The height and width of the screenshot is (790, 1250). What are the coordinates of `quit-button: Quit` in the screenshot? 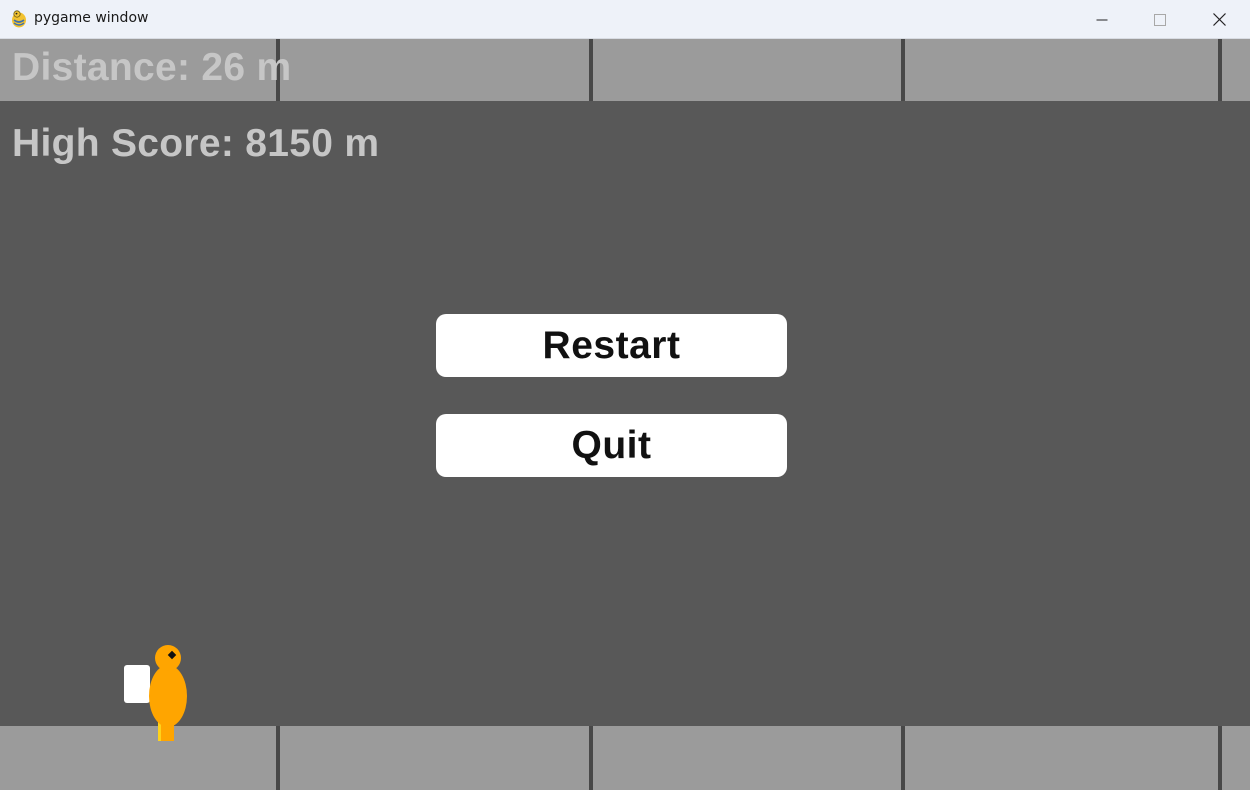 It's located at (611, 445).